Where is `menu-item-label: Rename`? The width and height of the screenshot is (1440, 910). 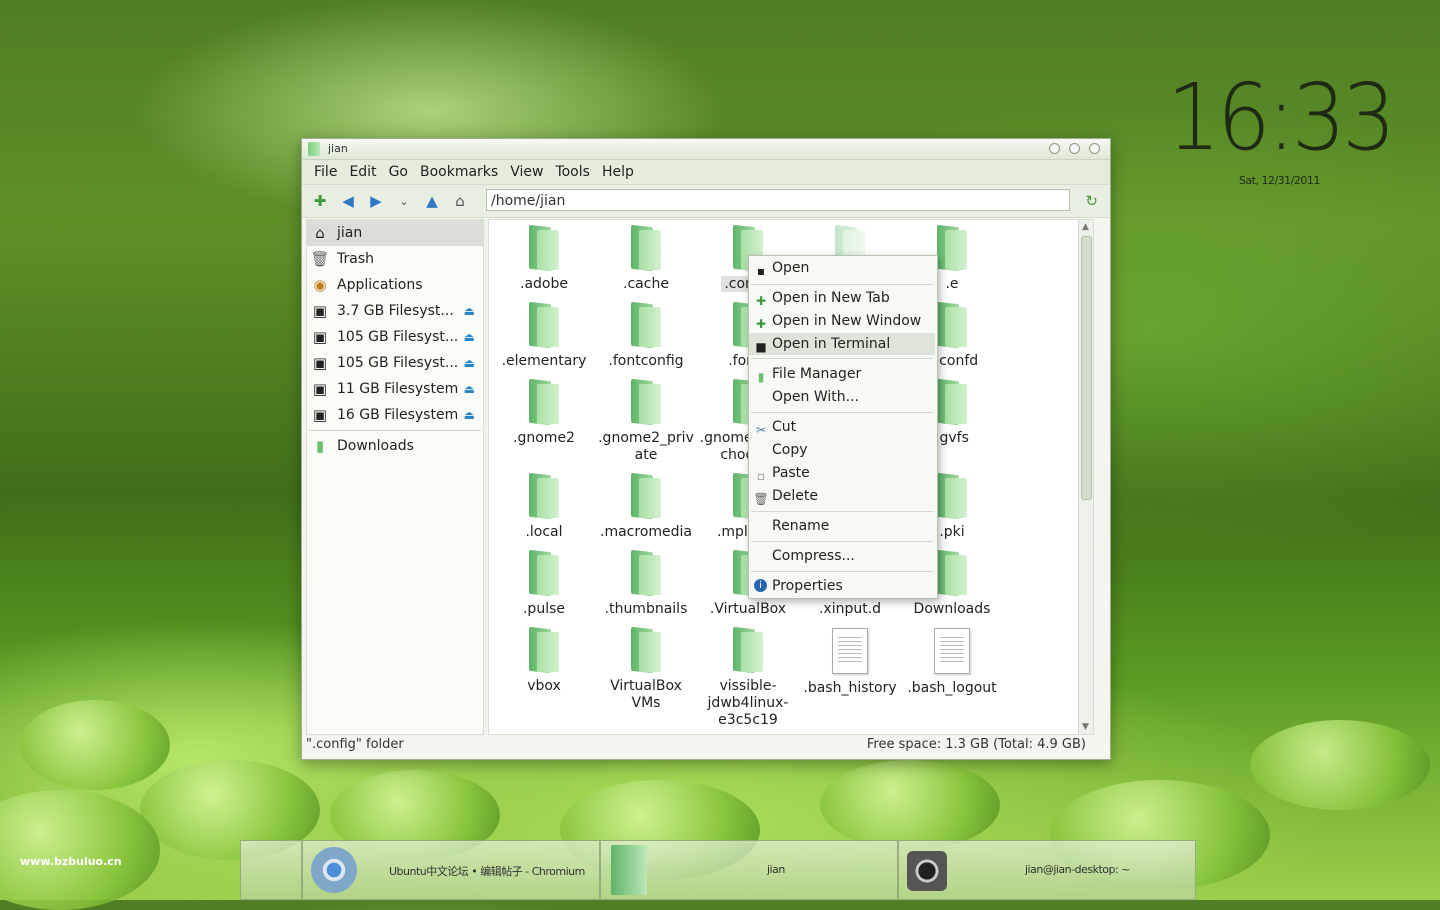 menu-item-label: Rename is located at coordinates (801, 526).